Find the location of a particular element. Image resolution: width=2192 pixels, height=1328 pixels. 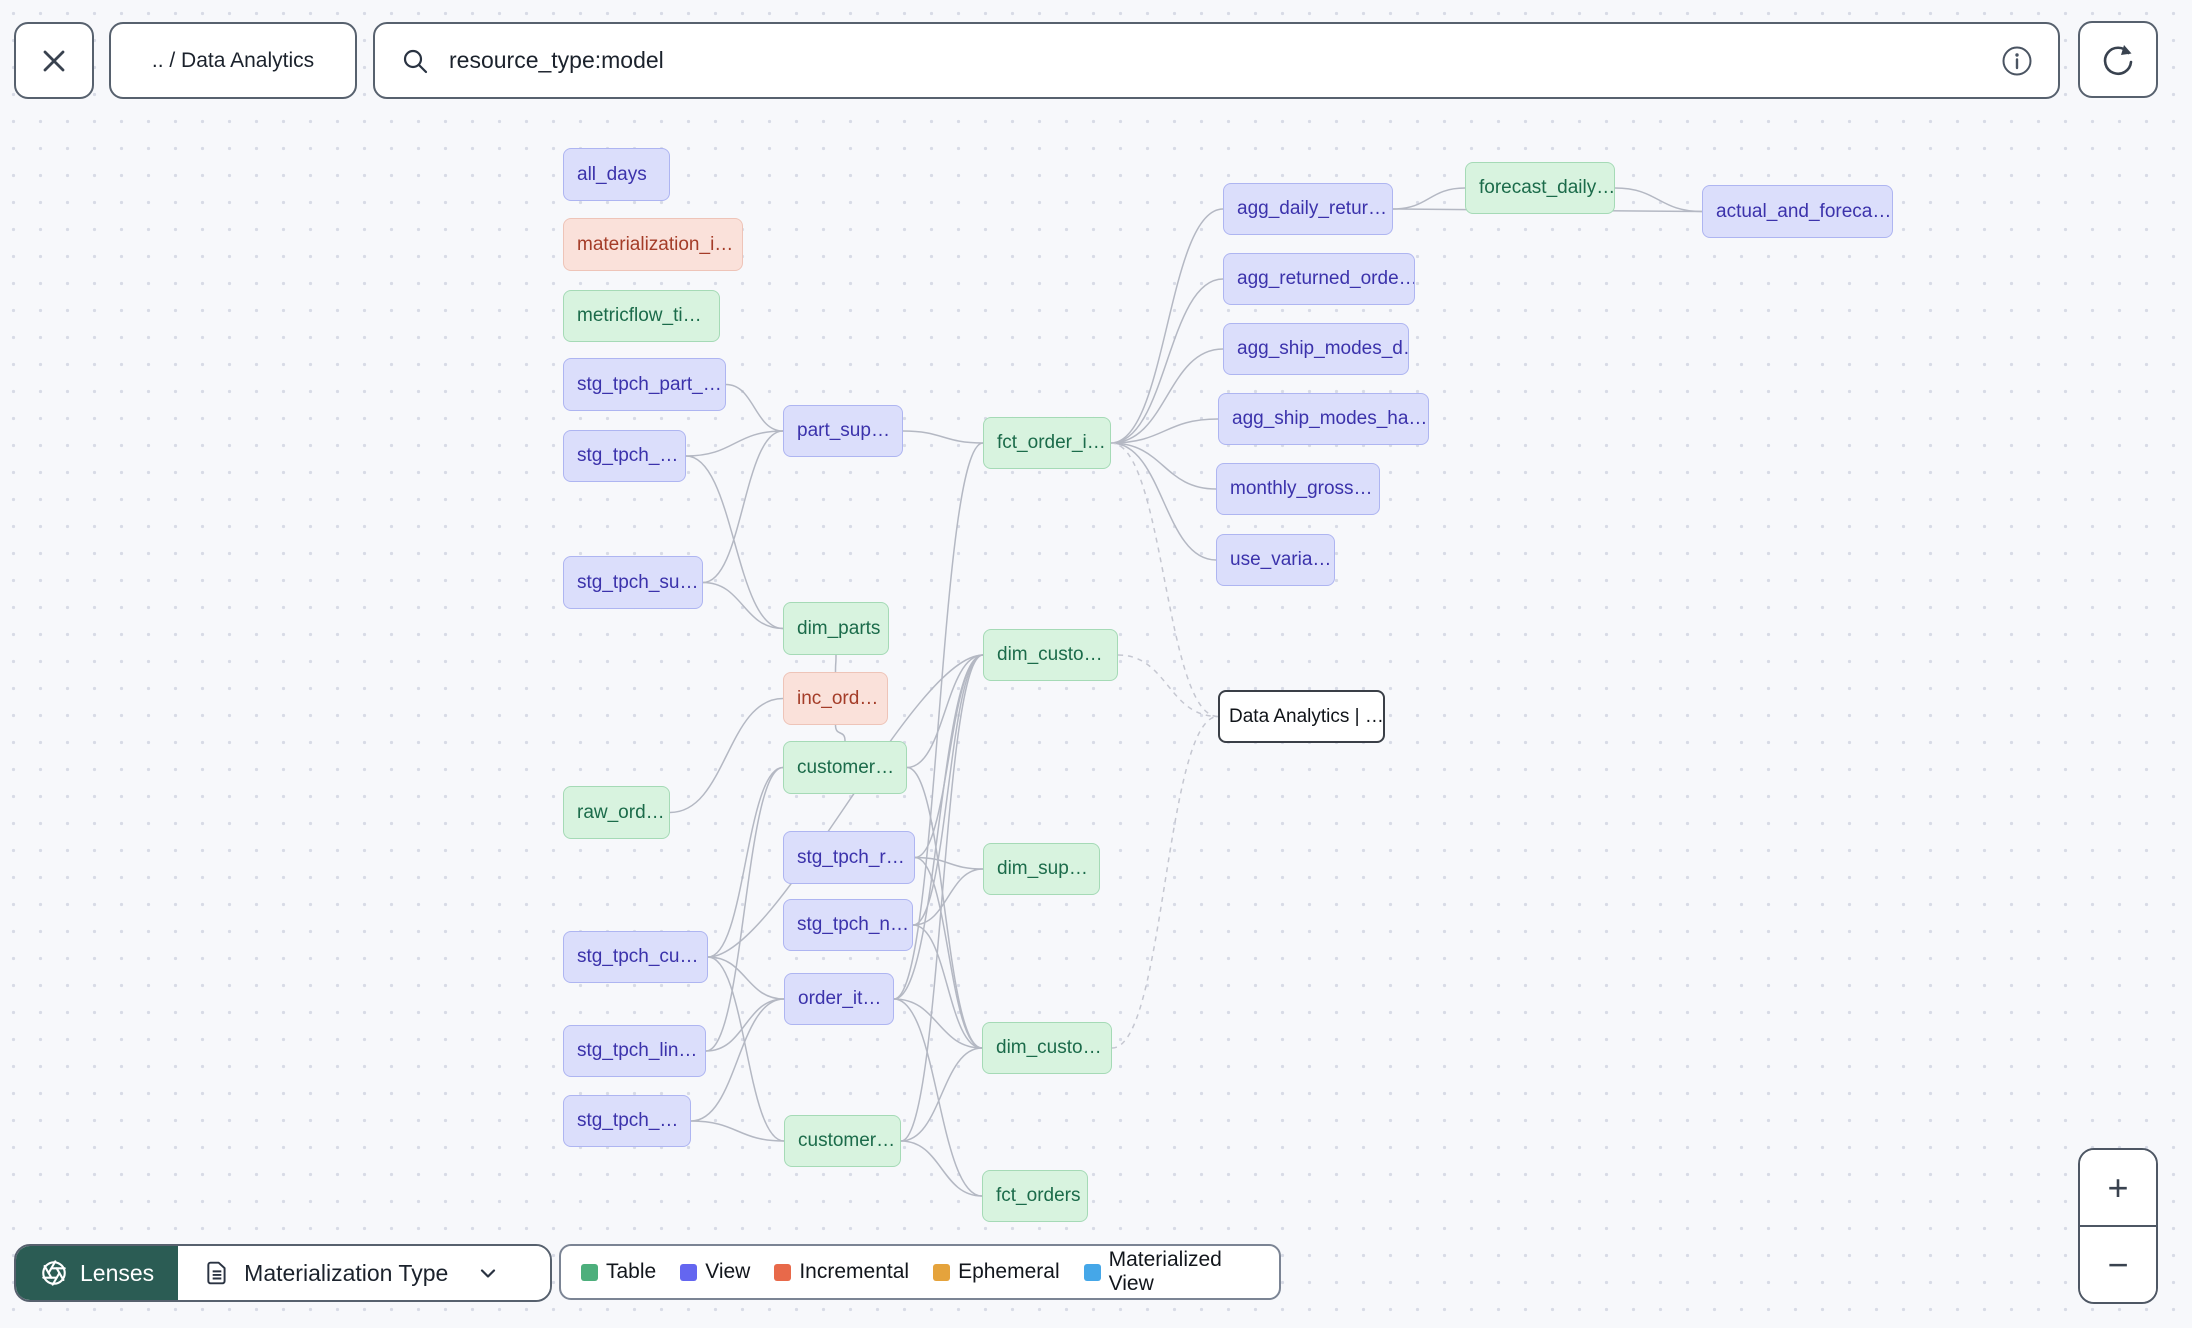

lens-selector-label: Materialization Type is located at coordinates (346, 1272).